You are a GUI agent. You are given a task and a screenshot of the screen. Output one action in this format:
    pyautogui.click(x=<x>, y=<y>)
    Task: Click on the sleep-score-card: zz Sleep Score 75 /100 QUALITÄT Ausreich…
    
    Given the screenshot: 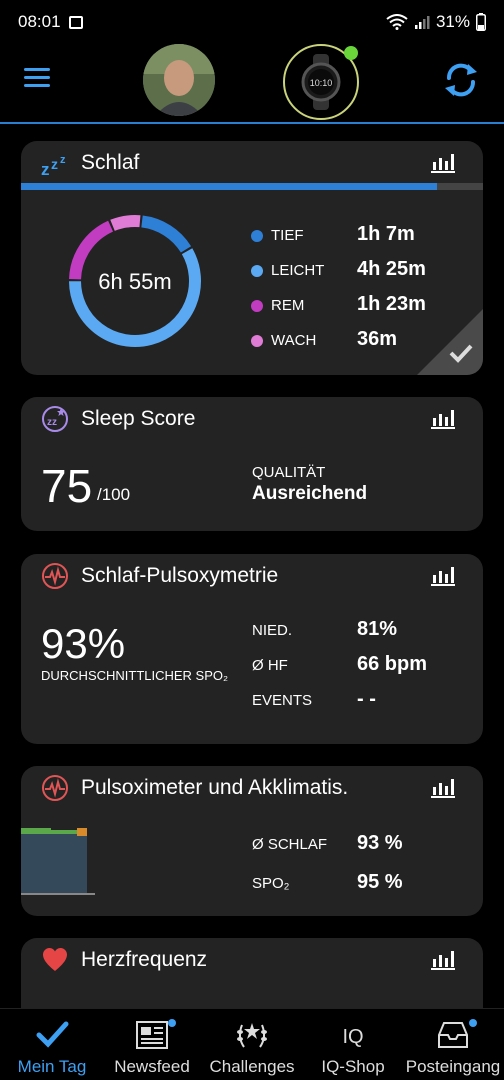 What is the action you would take?
    pyautogui.click(x=252, y=464)
    